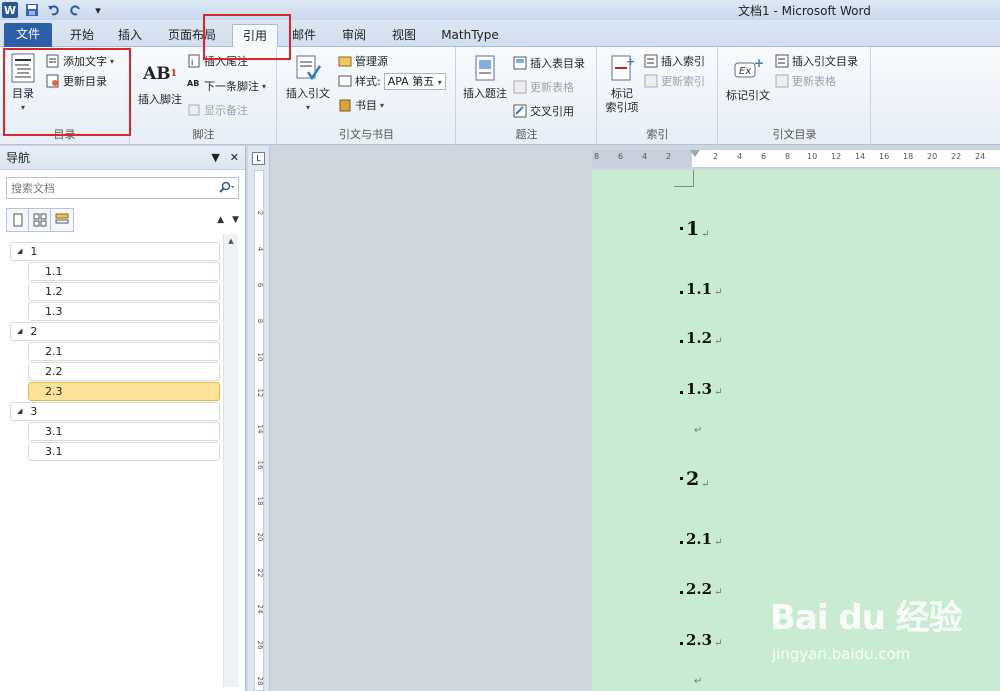  I want to click on document-heading: 2 ↵, so click(695, 479).